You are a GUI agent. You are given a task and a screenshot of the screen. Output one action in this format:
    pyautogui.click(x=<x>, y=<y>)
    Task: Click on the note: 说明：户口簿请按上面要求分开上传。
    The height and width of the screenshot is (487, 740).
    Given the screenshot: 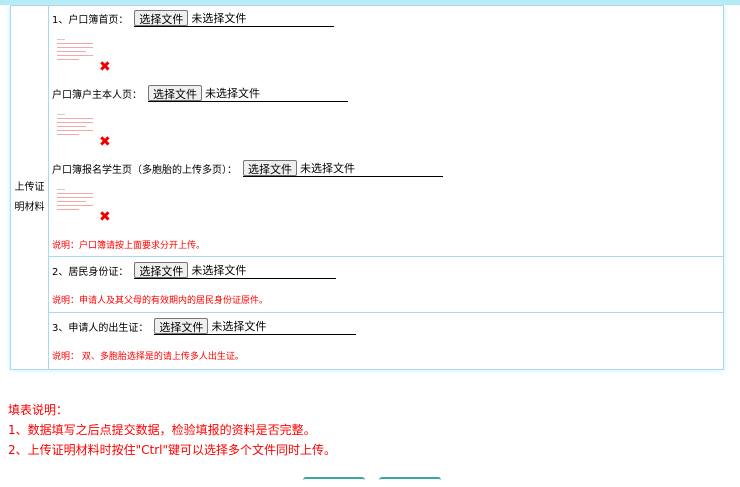 What is the action you would take?
    pyautogui.click(x=129, y=246)
    